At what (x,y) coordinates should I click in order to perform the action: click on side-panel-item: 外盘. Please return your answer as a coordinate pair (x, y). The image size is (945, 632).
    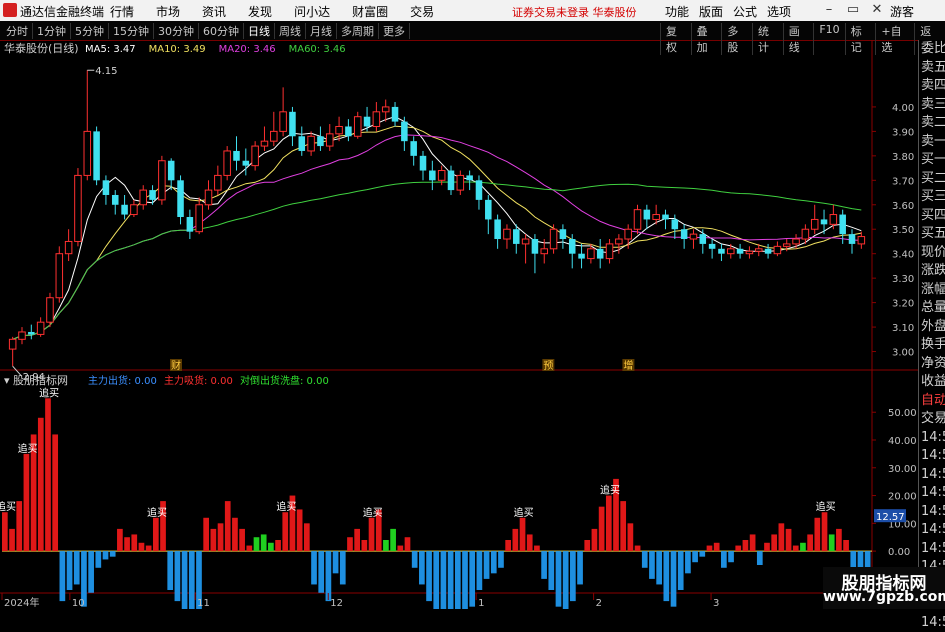
    Looking at the image, I should click on (932, 327).